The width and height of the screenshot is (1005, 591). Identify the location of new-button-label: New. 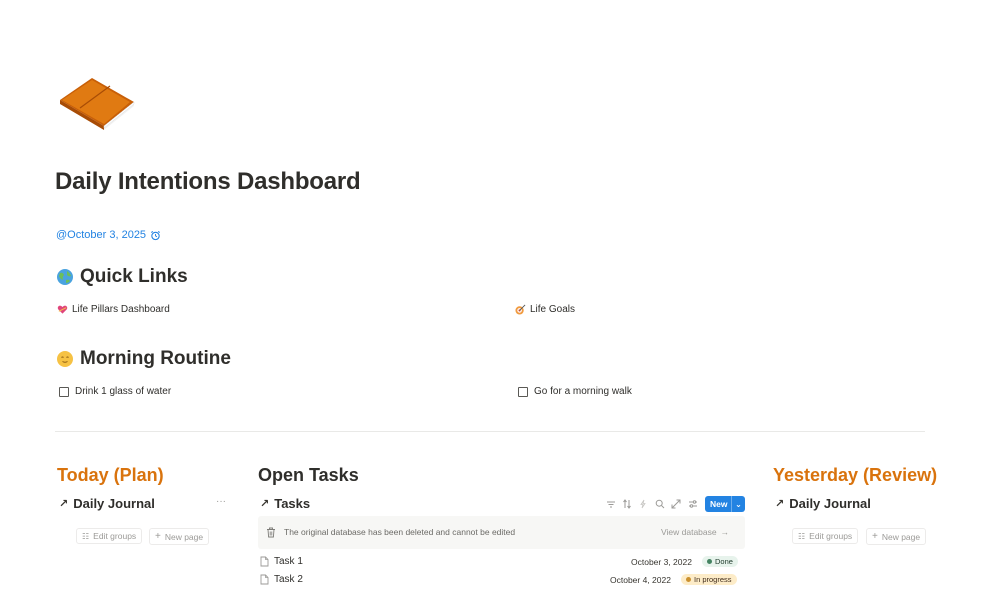
(719, 504).